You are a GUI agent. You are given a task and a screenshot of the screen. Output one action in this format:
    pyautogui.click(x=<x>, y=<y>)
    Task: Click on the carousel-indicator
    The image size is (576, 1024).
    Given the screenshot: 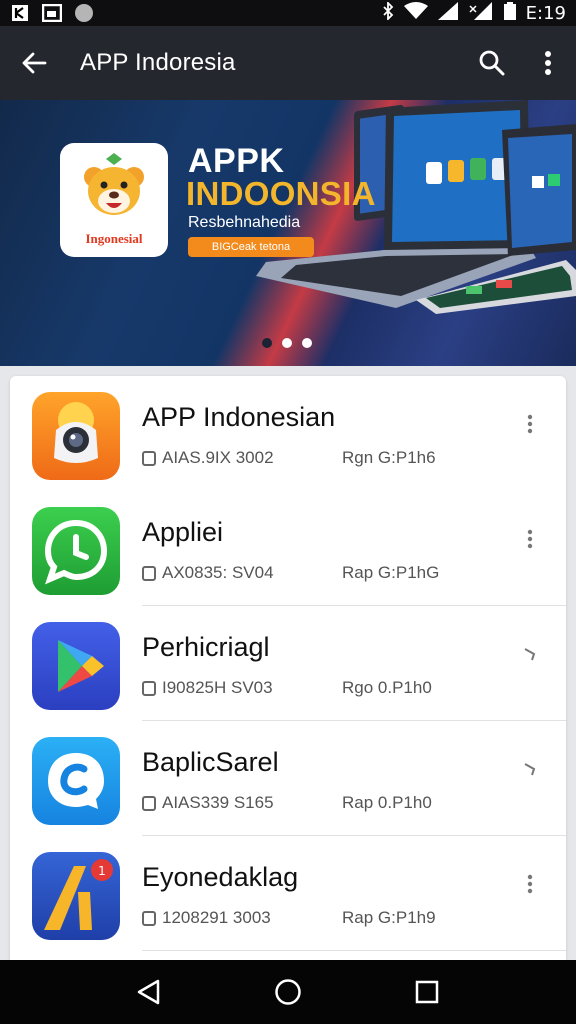 What is the action you would take?
    pyautogui.click(x=287, y=343)
    